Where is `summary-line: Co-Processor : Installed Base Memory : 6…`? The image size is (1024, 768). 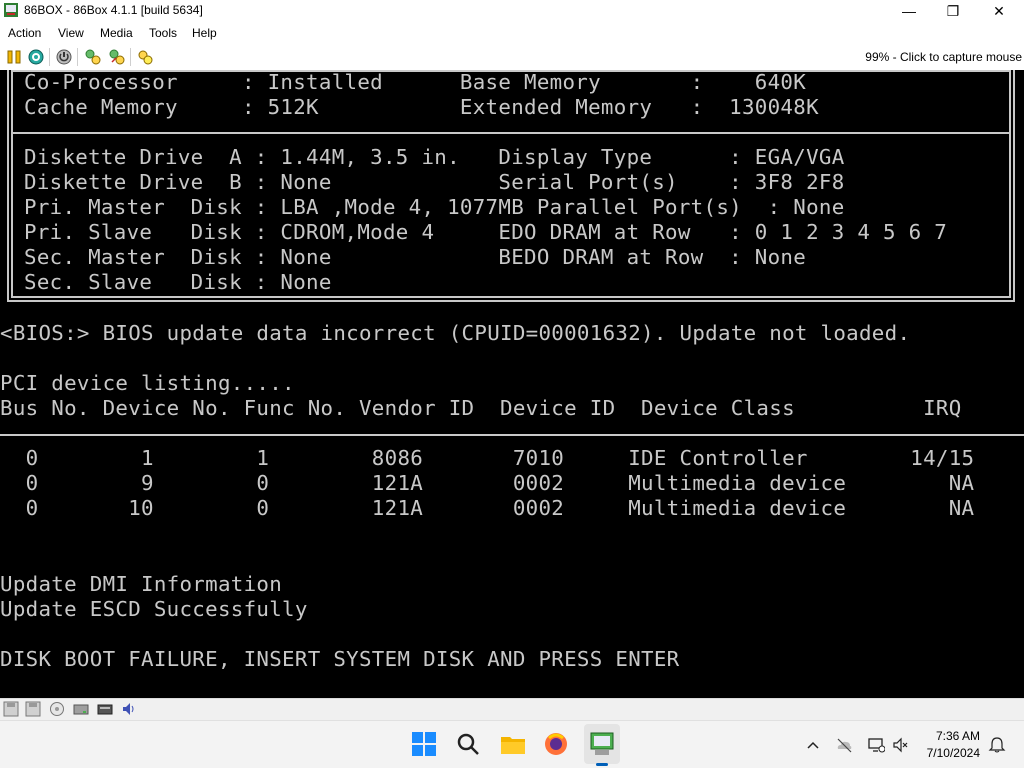
summary-line: Co-Processor : Installed Base Memory : 6… is located at coordinates (415, 82).